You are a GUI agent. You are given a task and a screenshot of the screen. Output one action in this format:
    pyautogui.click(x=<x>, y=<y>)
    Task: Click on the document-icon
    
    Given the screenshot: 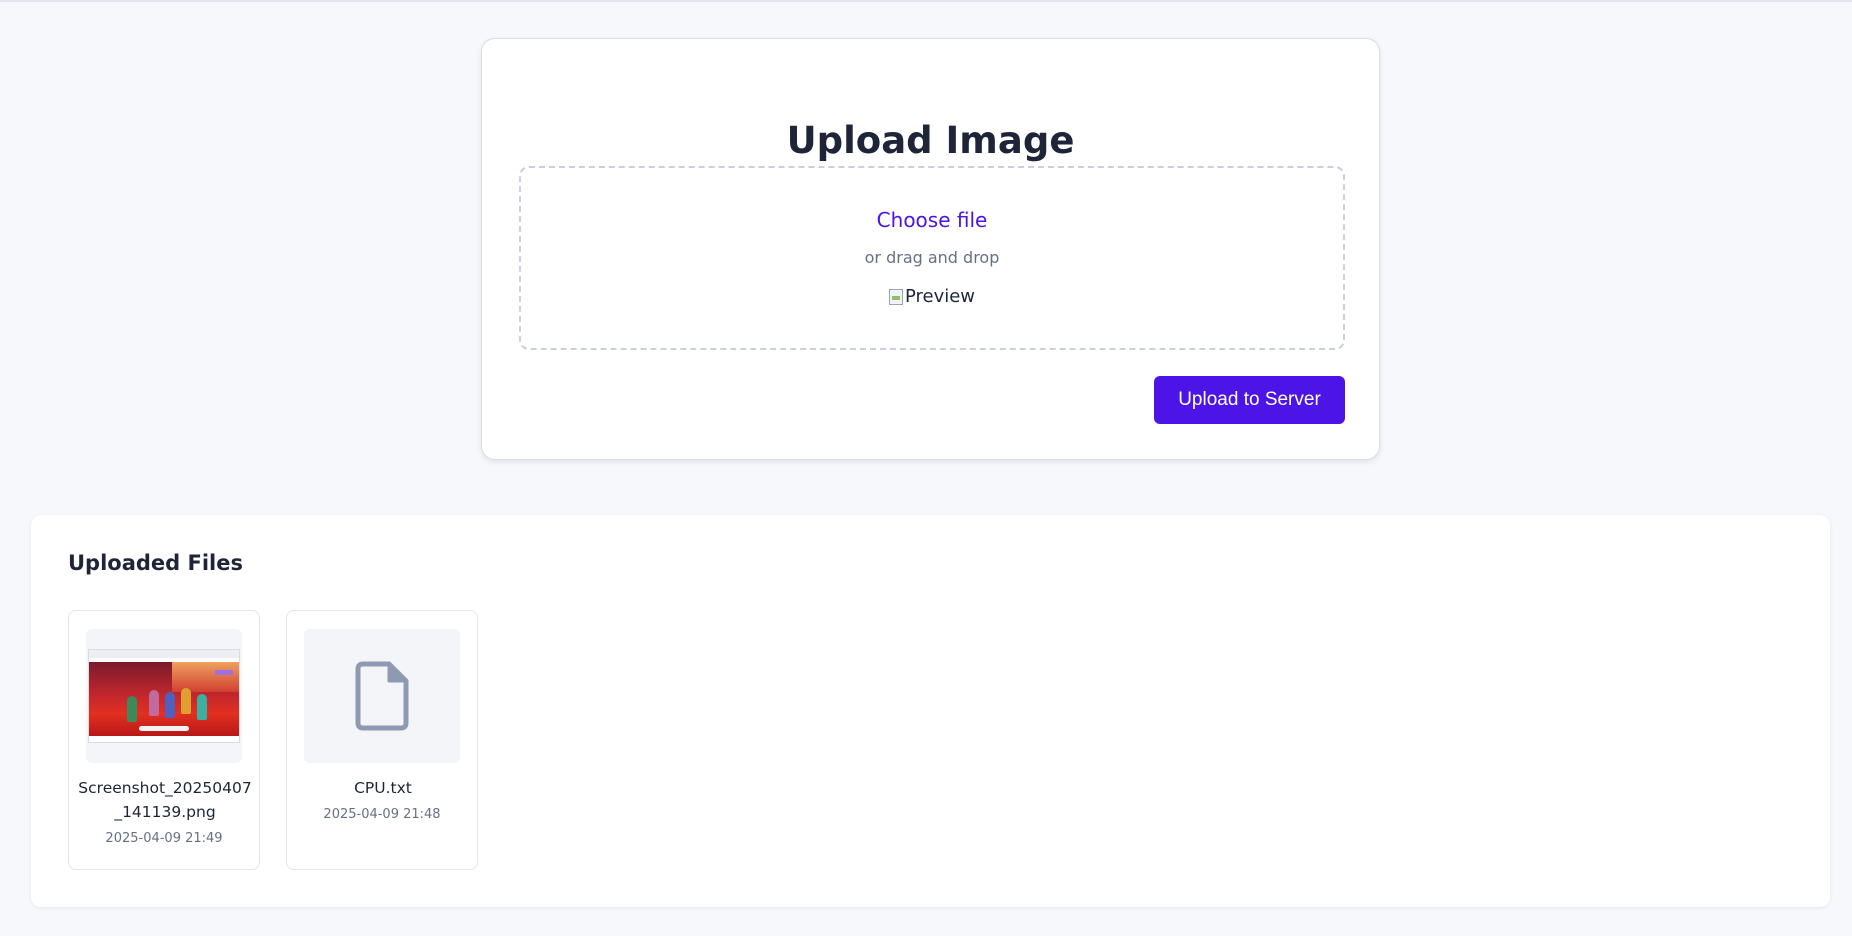 What is the action you would take?
    pyautogui.click(x=382, y=696)
    